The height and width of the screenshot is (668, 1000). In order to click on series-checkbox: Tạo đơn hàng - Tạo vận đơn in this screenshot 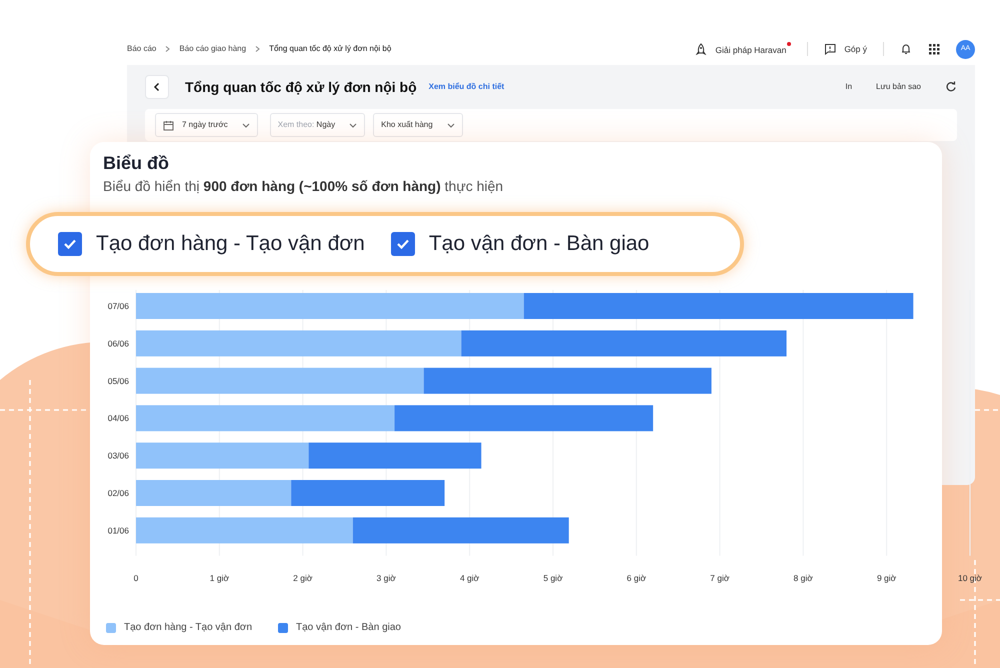, I will do `click(211, 244)`.